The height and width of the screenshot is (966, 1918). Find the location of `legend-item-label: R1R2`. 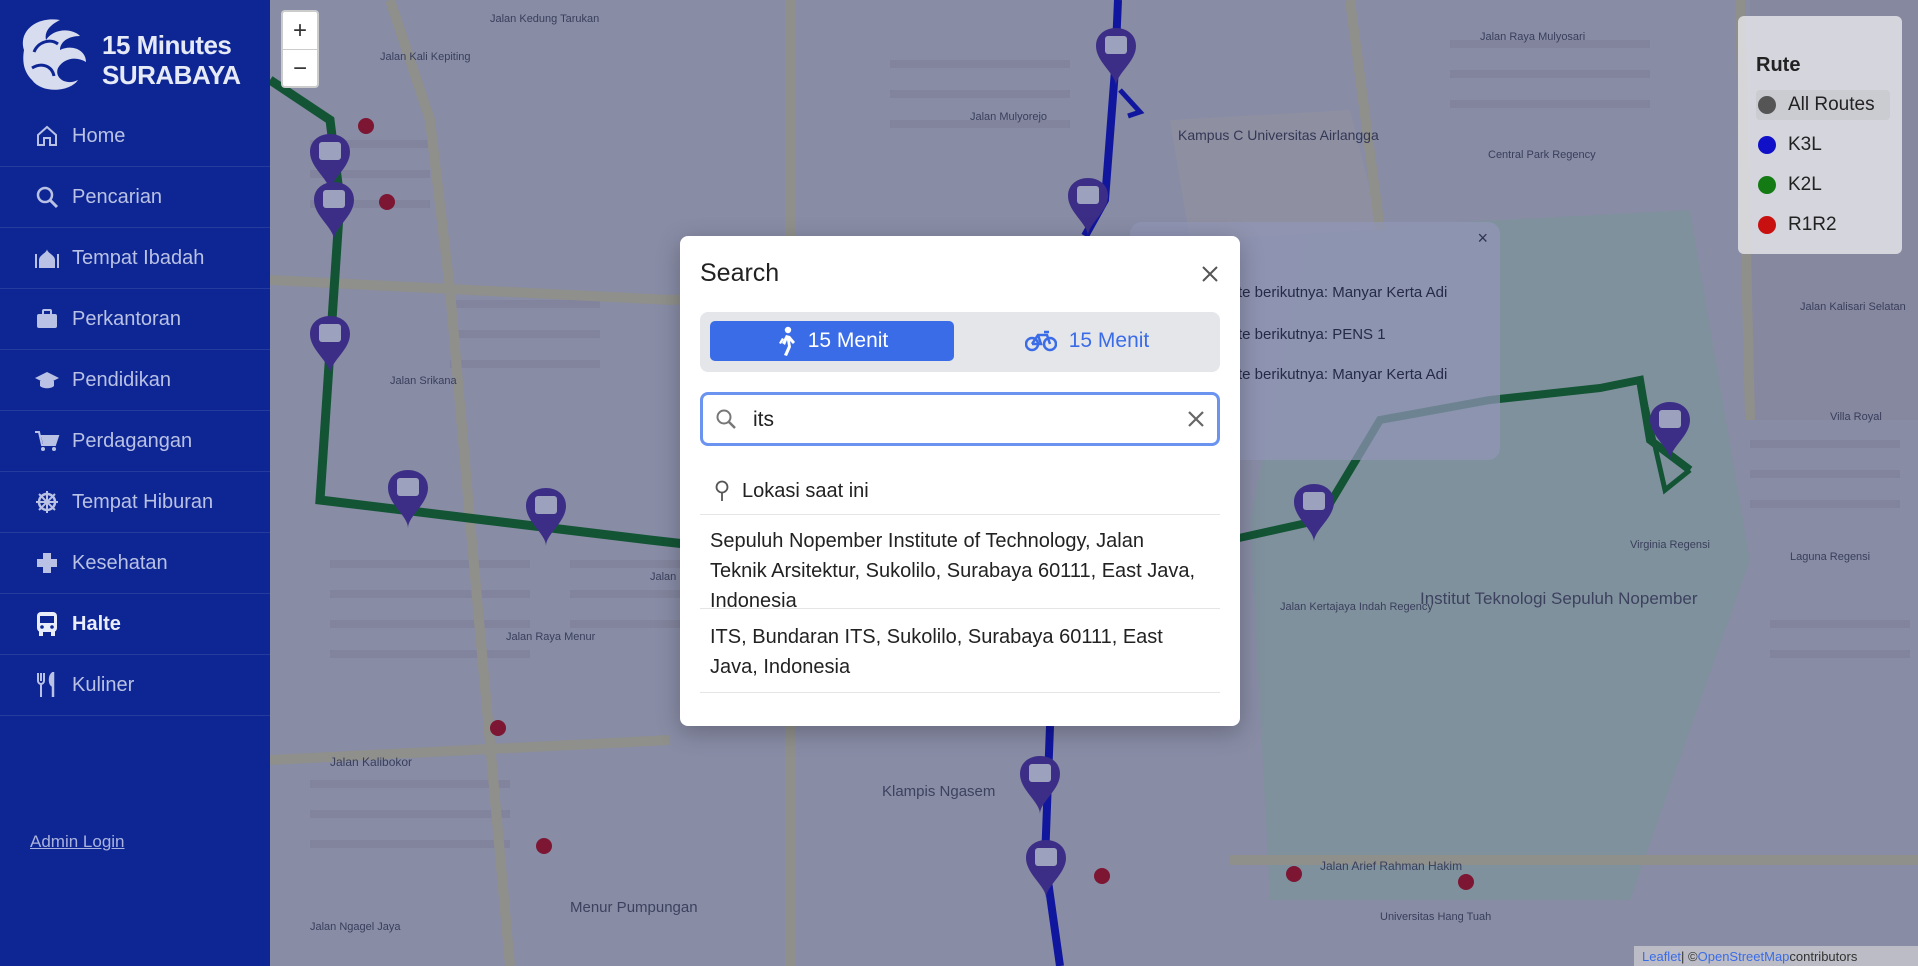

legend-item-label: R1R2 is located at coordinates (1812, 224).